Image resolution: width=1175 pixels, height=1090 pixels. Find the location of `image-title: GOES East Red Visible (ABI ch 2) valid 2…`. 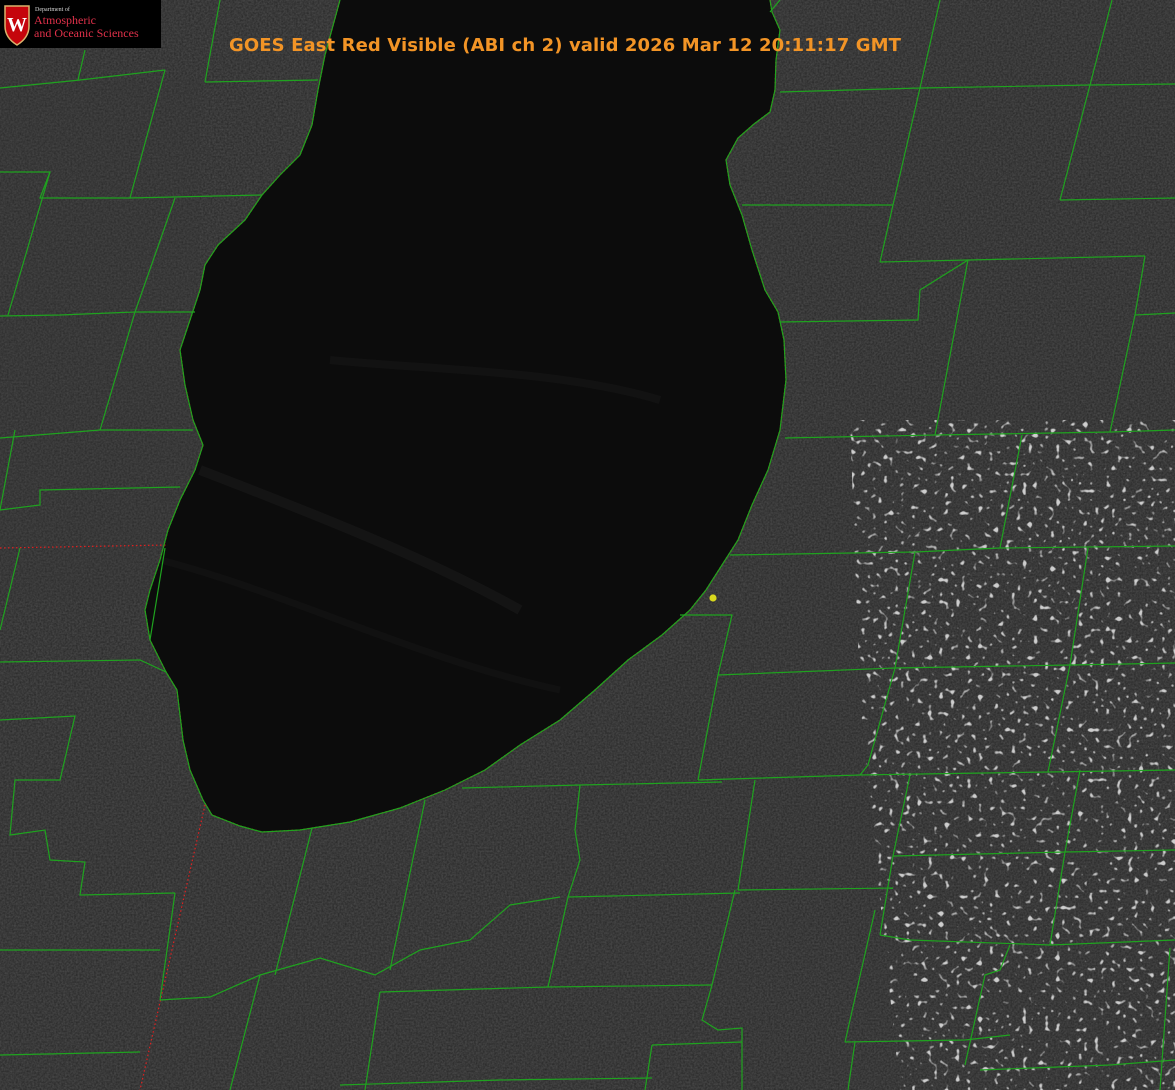

image-title: GOES East Red Visible (ABI ch 2) valid 2… is located at coordinates (565, 45).